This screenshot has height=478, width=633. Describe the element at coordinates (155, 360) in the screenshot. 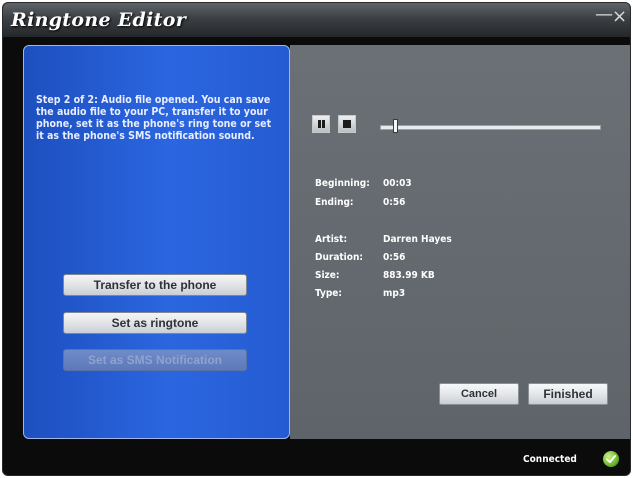

I see `set-as-sms-notification-button: Set as SMS Notification` at that location.